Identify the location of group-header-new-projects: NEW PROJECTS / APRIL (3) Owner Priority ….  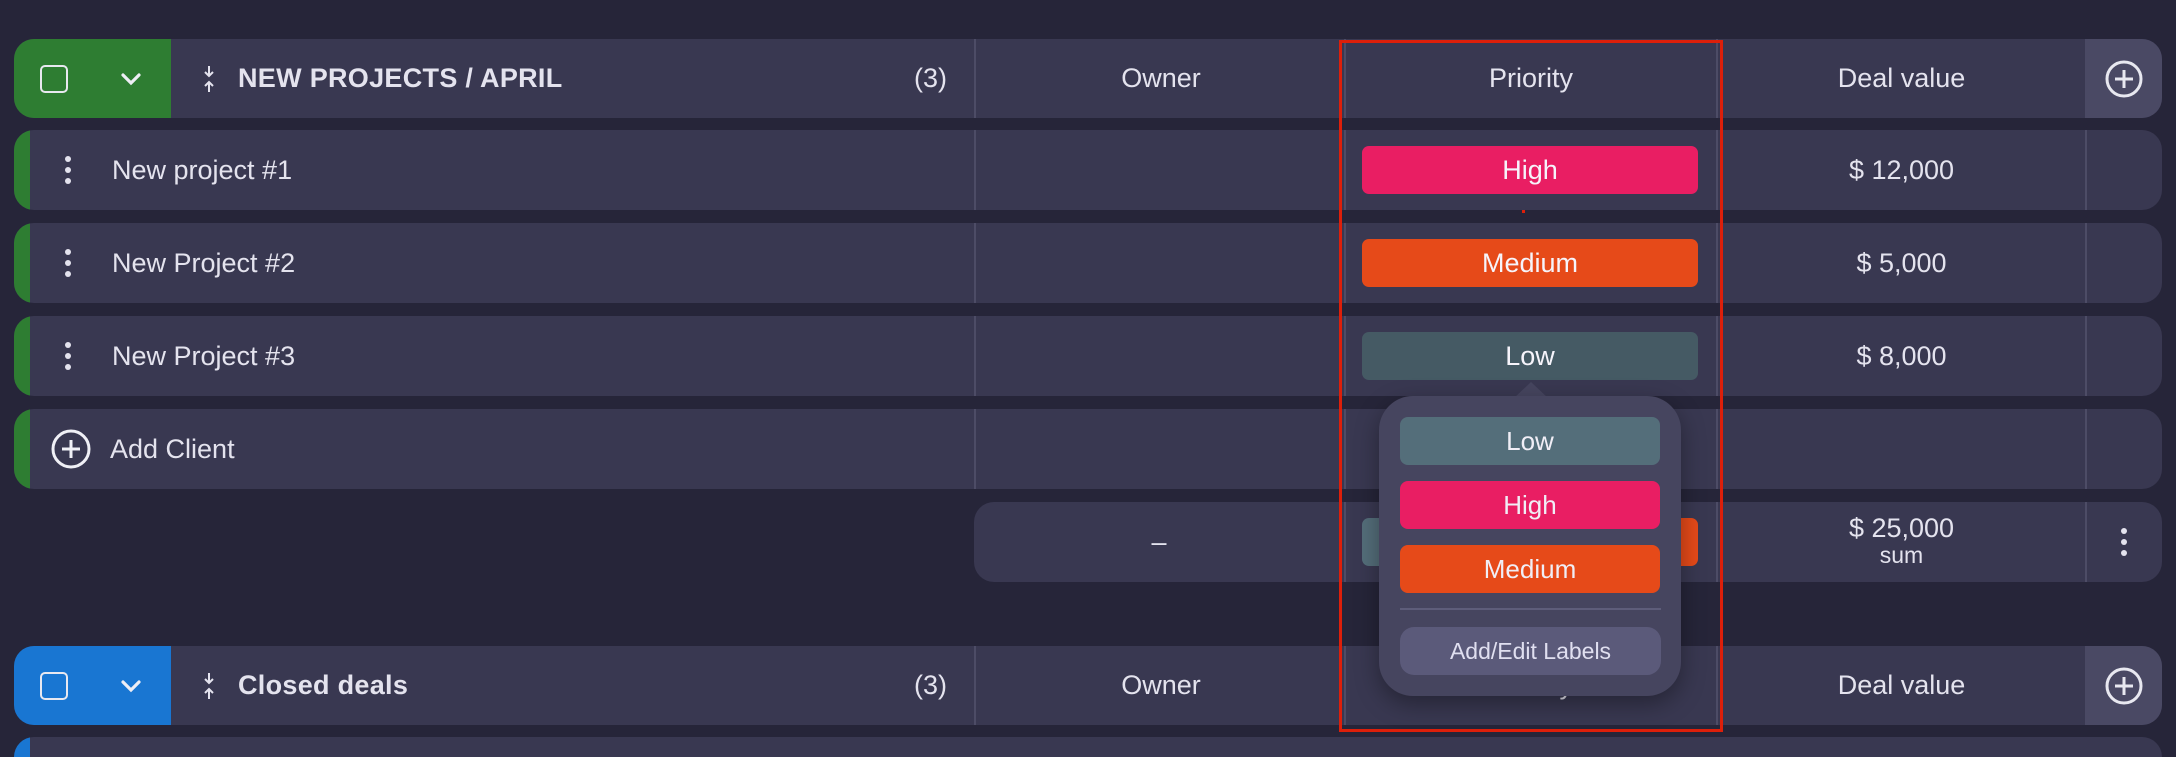
(1088, 78).